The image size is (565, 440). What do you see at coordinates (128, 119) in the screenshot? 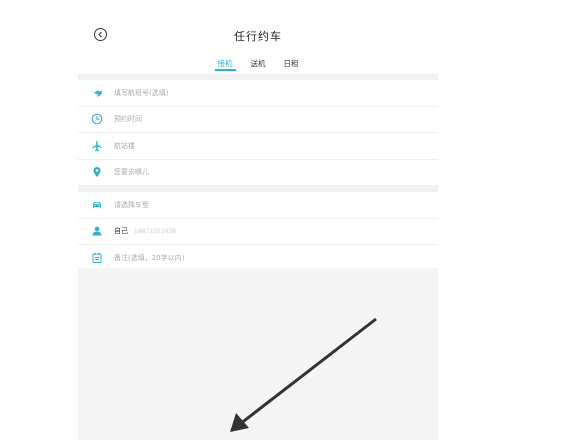
I see `appointment-time-placeholder: 预约时间` at bounding box center [128, 119].